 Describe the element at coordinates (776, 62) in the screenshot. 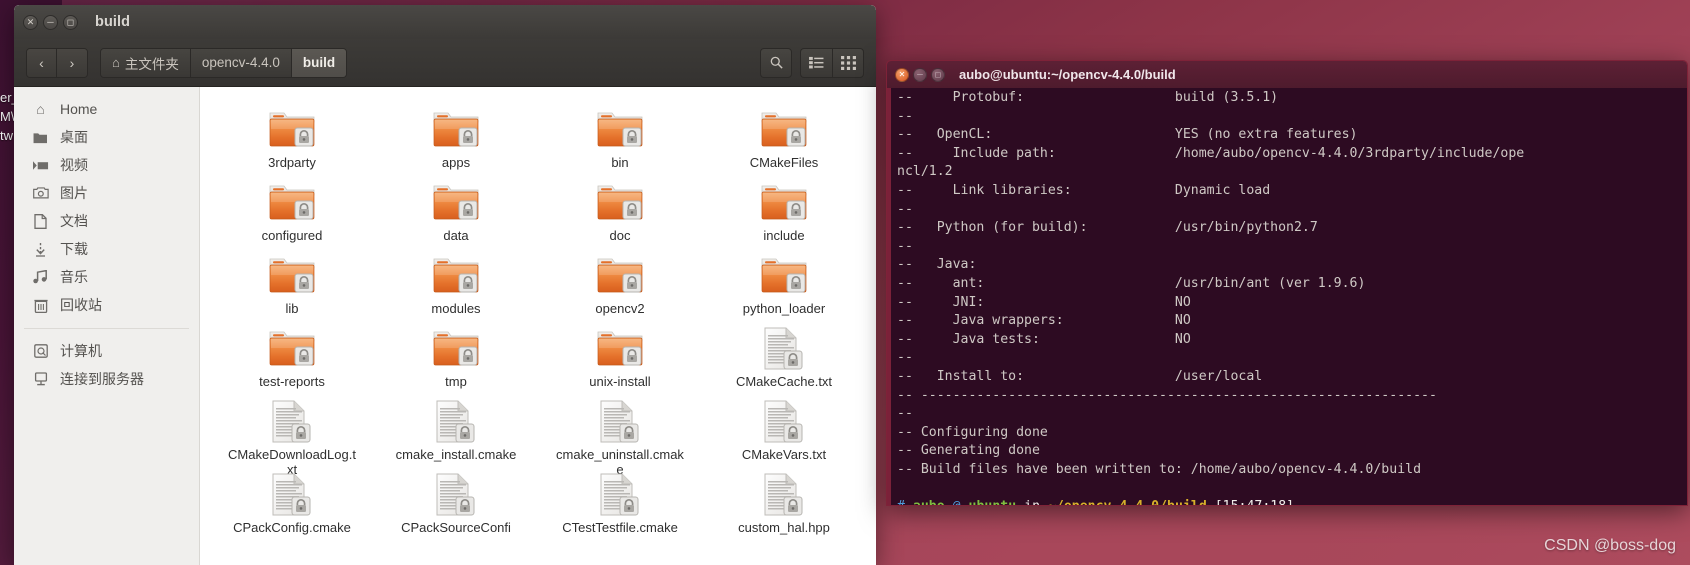

I see `search-icon` at that location.